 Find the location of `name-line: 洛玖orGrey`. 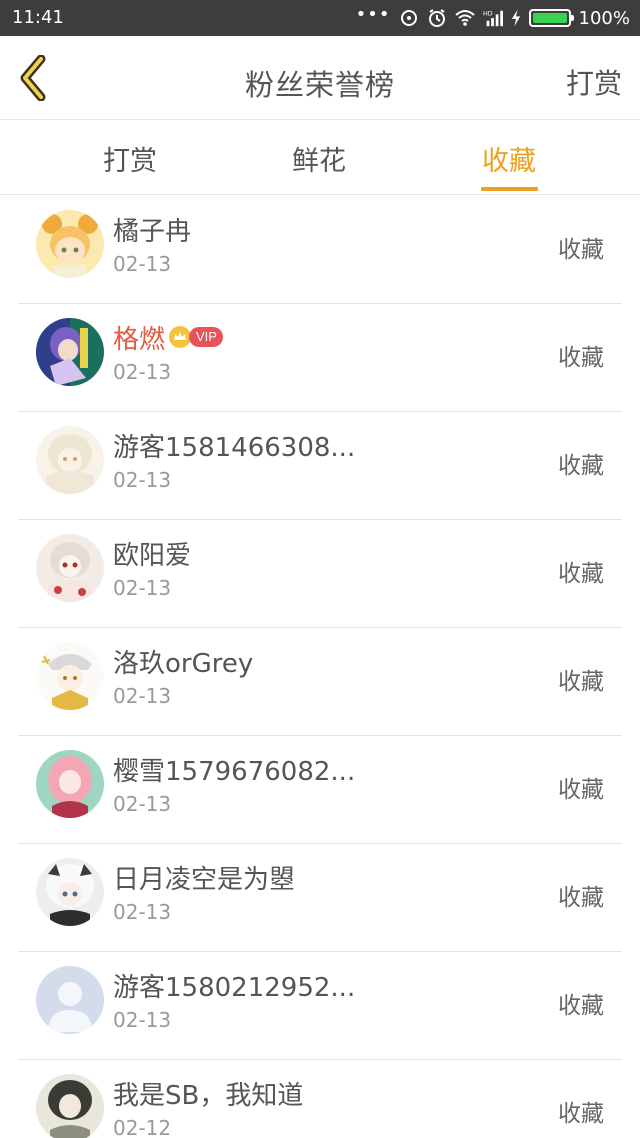

name-line: 洛玖orGrey is located at coordinates (183, 661).